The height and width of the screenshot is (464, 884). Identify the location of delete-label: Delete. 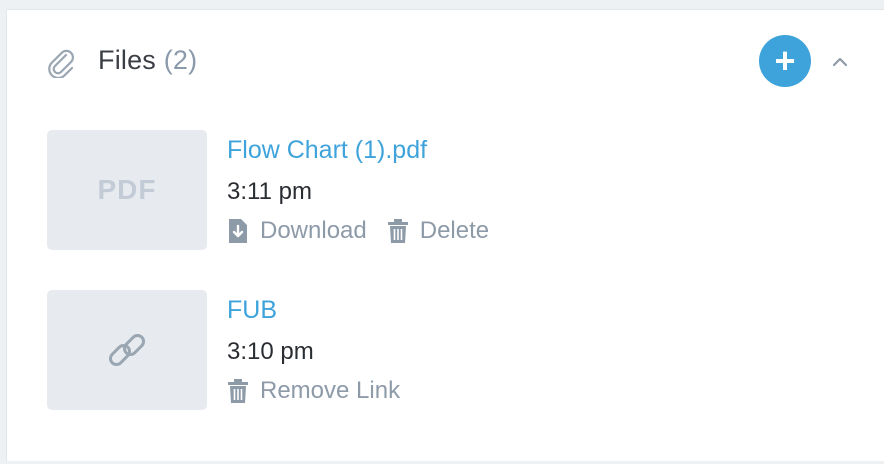
(454, 230).